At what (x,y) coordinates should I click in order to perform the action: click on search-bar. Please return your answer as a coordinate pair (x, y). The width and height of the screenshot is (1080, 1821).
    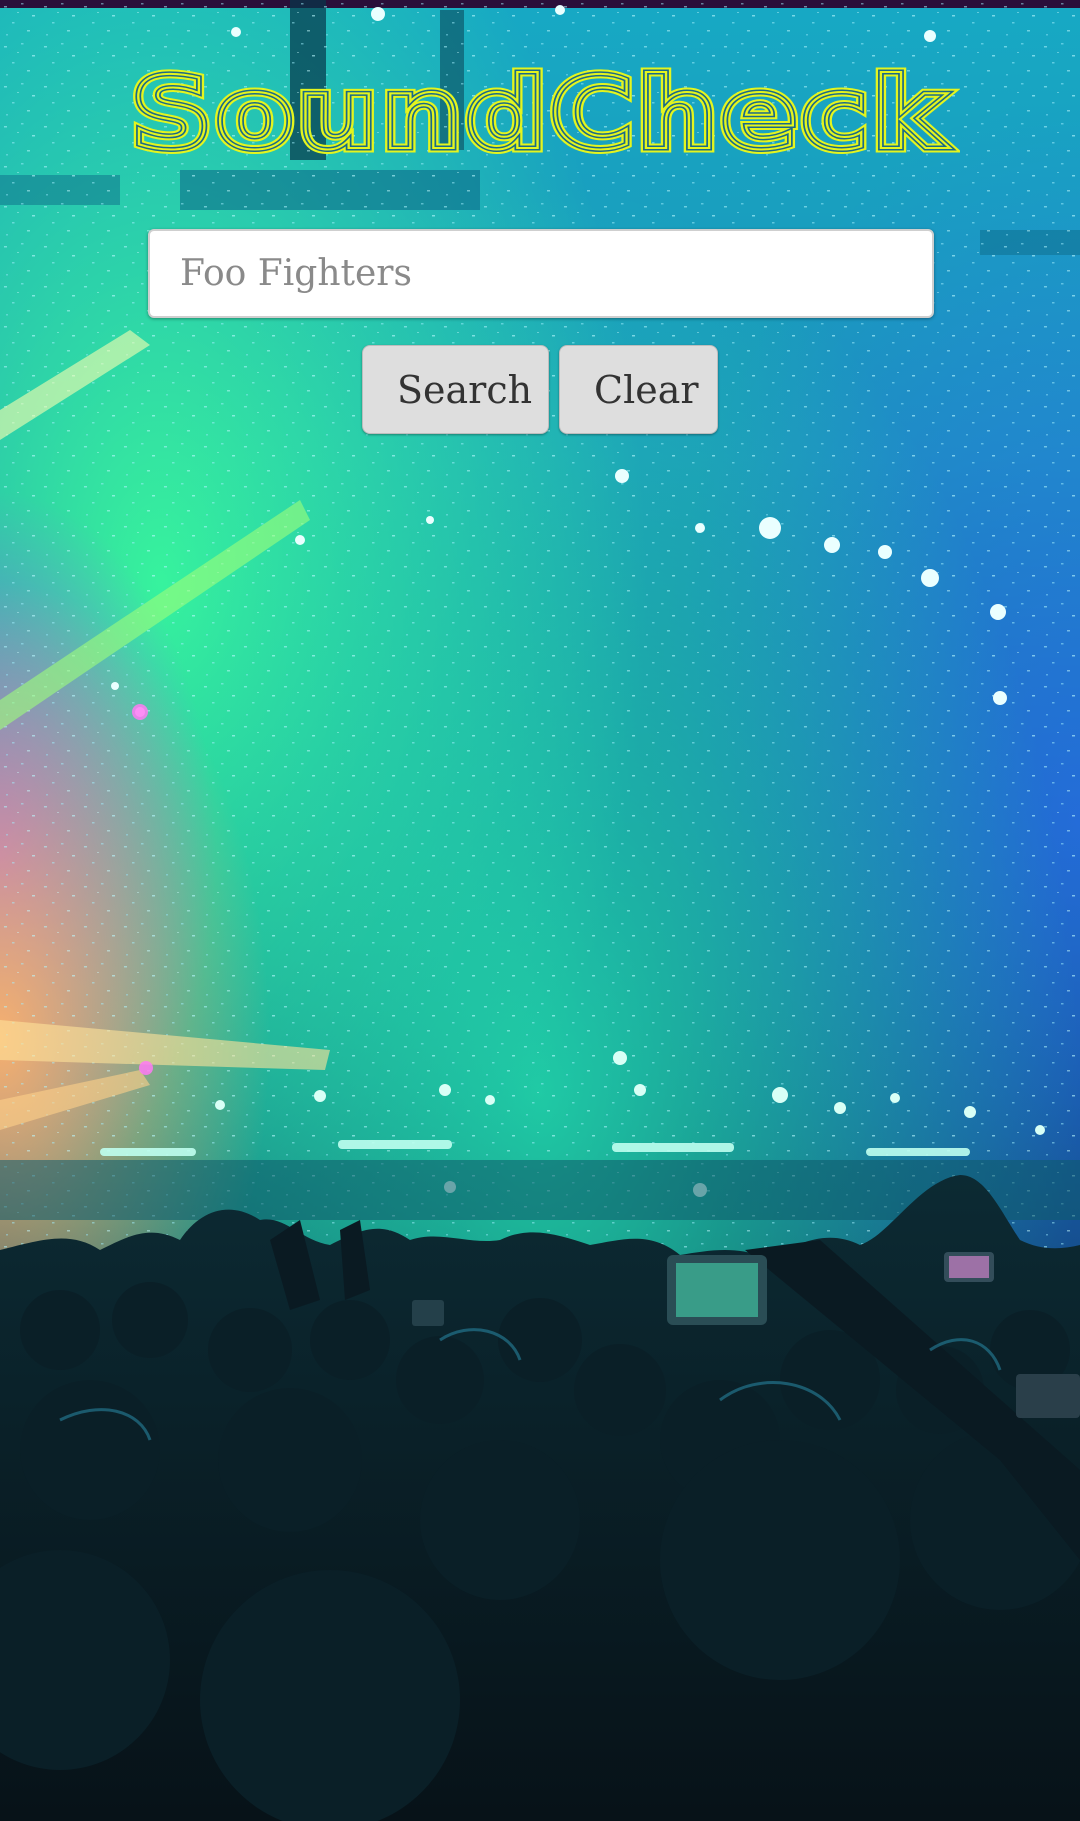
    Looking at the image, I should click on (541, 273).